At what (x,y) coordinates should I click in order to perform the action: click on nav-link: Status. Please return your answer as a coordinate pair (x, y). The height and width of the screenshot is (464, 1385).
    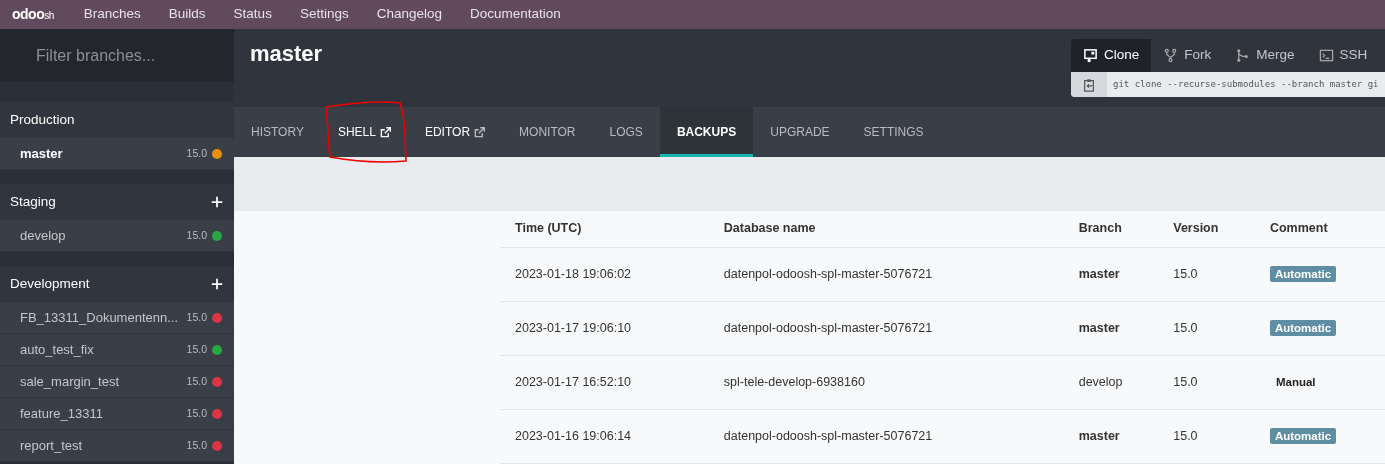
    Looking at the image, I should click on (252, 14).